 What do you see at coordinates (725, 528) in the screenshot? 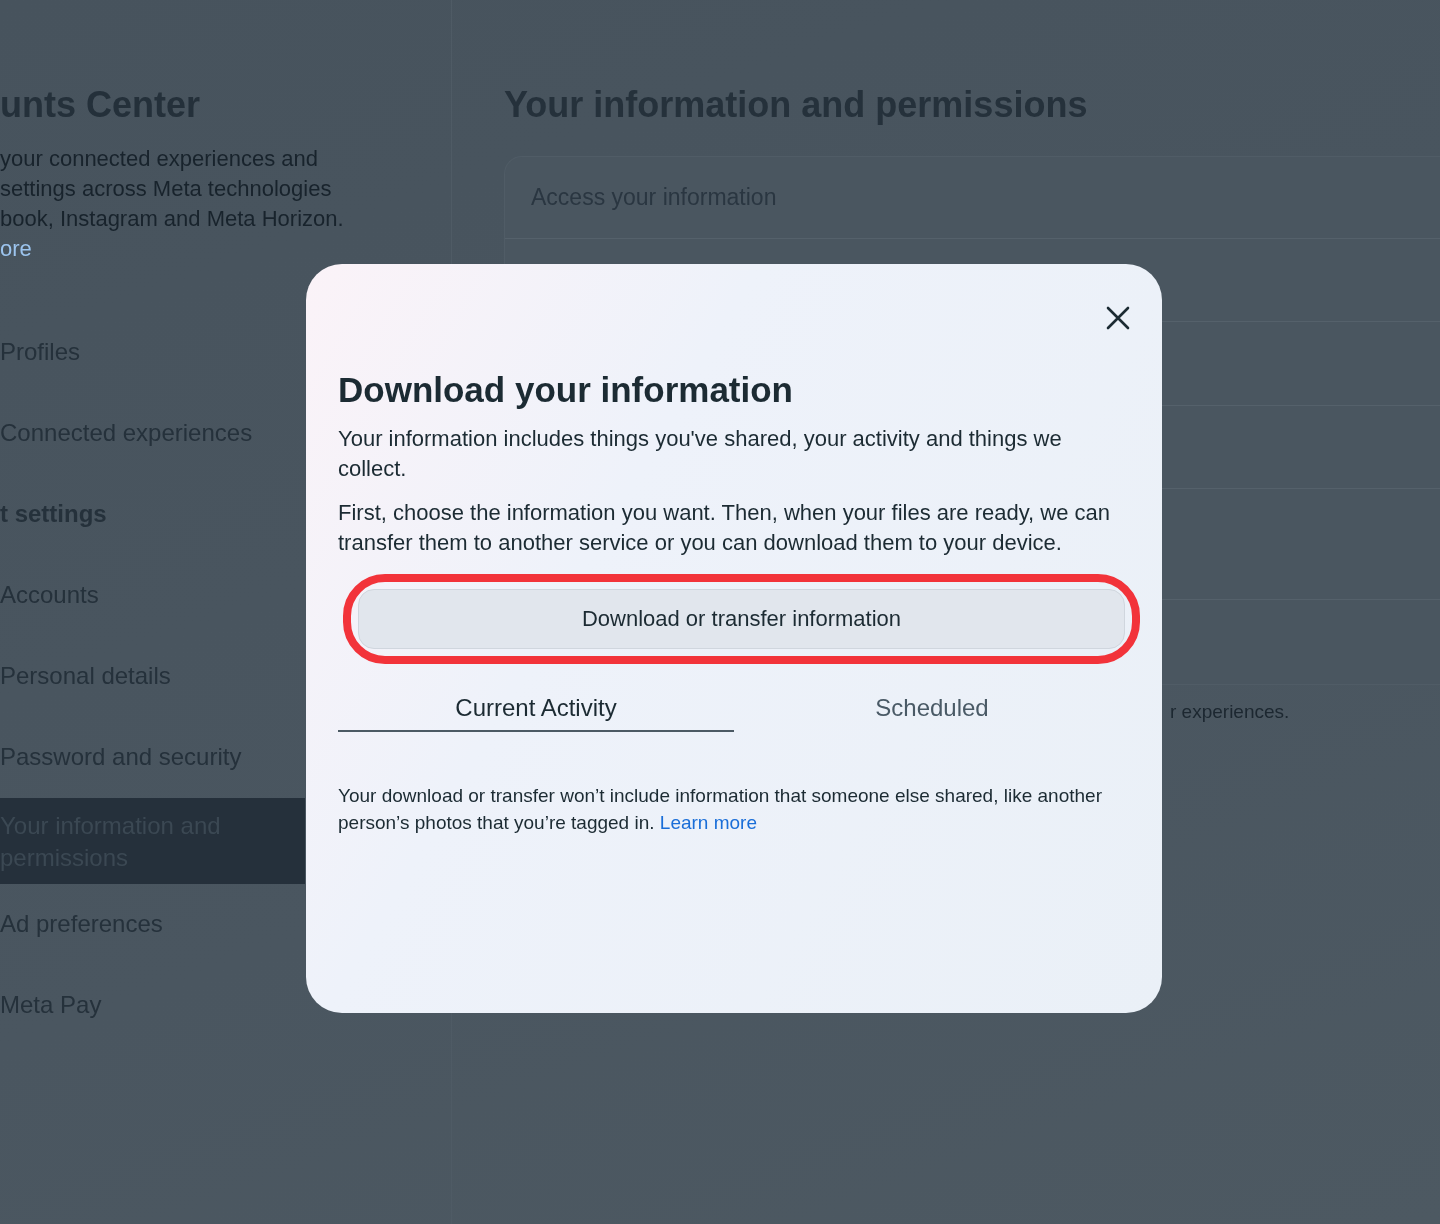
I see `dialog-text: First, choose the information you want. Then, when your files are ready, we can transfer them to another service or you can download them to your device.` at bounding box center [725, 528].